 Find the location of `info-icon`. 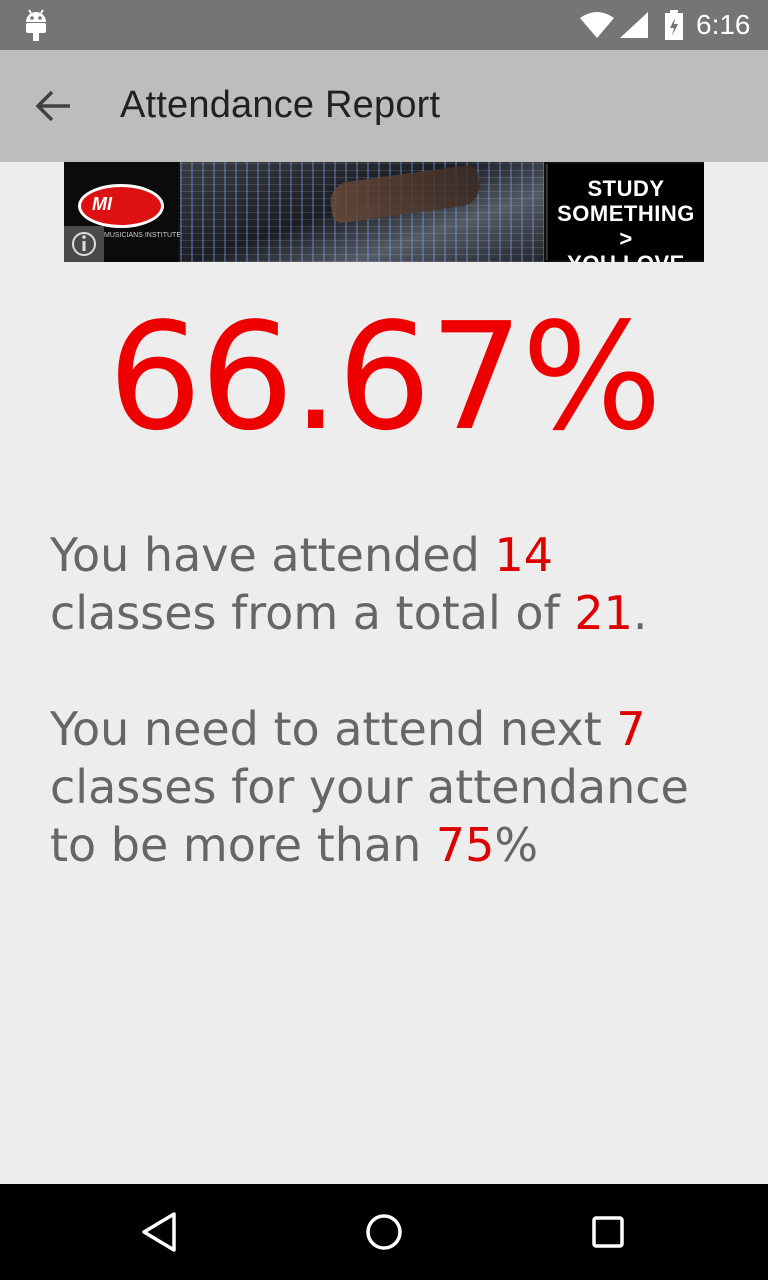

info-icon is located at coordinates (84, 244).